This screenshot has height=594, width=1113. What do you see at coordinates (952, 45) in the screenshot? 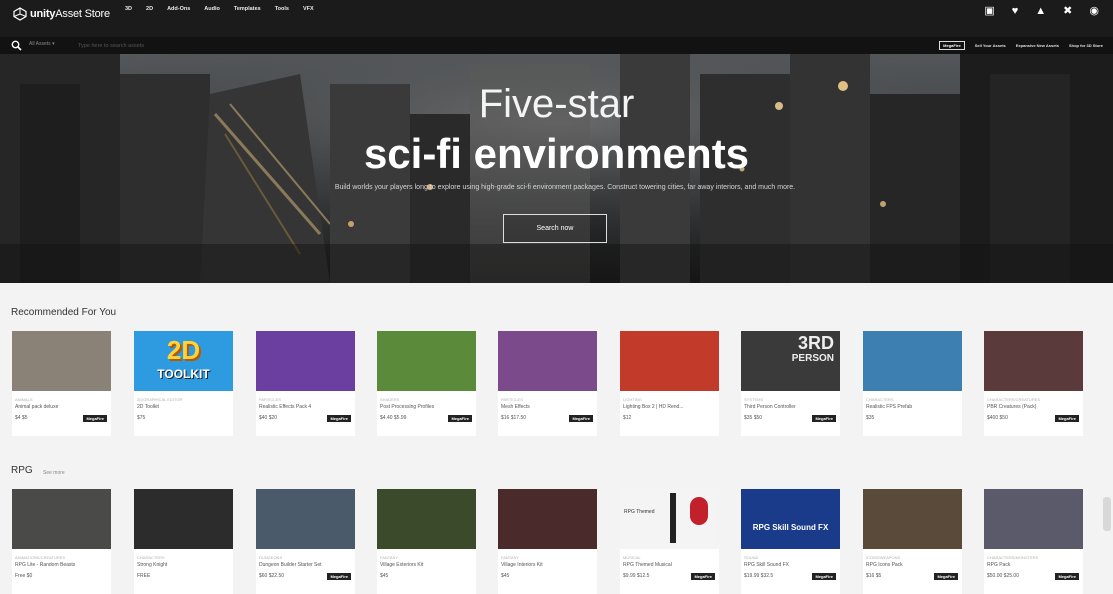
I see `megafire-pill: MegaFire` at bounding box center [952, 45].